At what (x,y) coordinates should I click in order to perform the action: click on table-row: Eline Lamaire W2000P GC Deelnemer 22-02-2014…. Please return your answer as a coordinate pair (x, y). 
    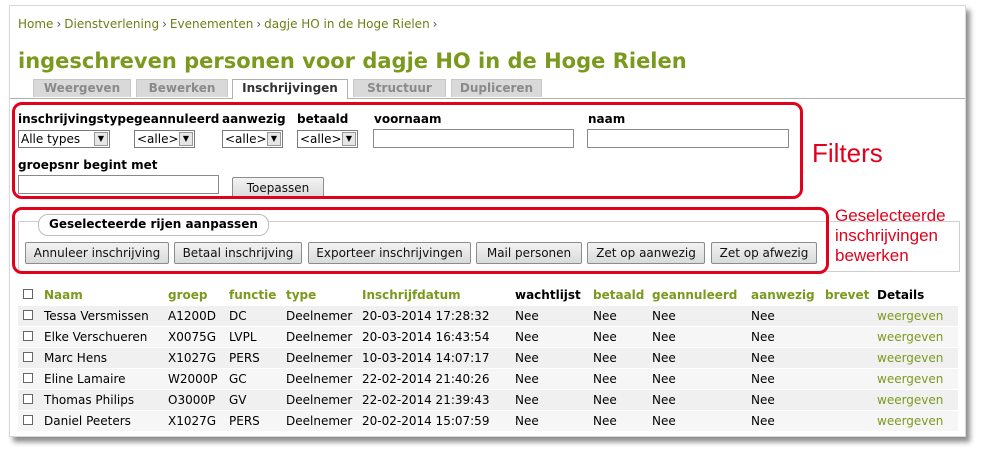
    Looking at the image, I should click on (488, 378).